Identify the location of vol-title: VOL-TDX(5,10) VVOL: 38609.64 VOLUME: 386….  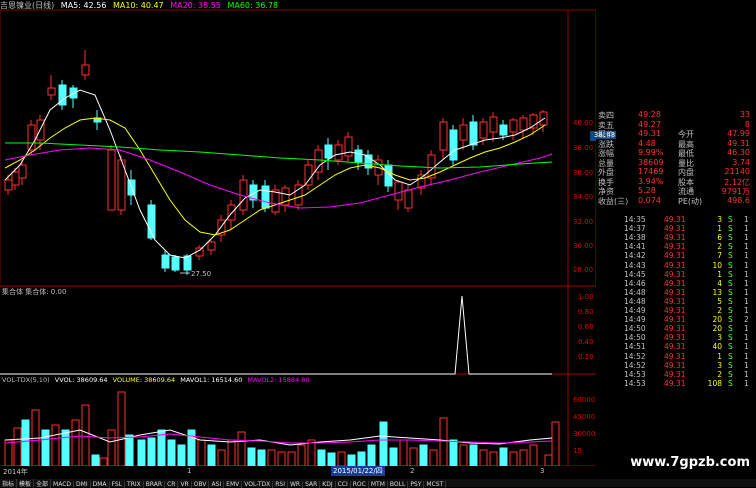
(156, 380).